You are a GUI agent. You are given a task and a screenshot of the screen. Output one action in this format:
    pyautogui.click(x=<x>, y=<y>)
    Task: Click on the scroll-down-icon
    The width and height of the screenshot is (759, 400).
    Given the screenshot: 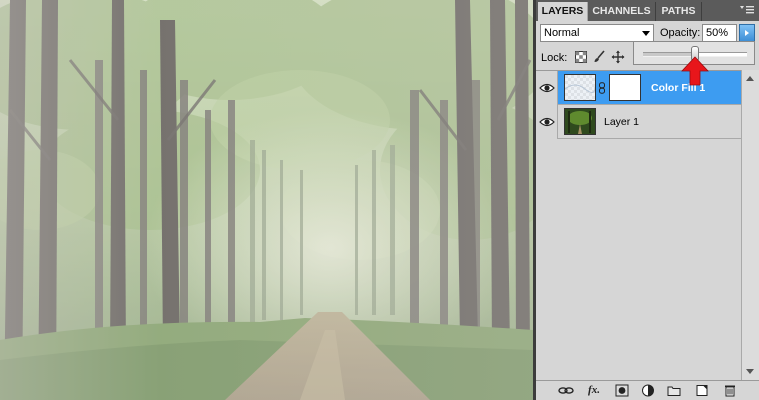 What is the action you would take?
    pyautogui.click(x=750, y=371)
    